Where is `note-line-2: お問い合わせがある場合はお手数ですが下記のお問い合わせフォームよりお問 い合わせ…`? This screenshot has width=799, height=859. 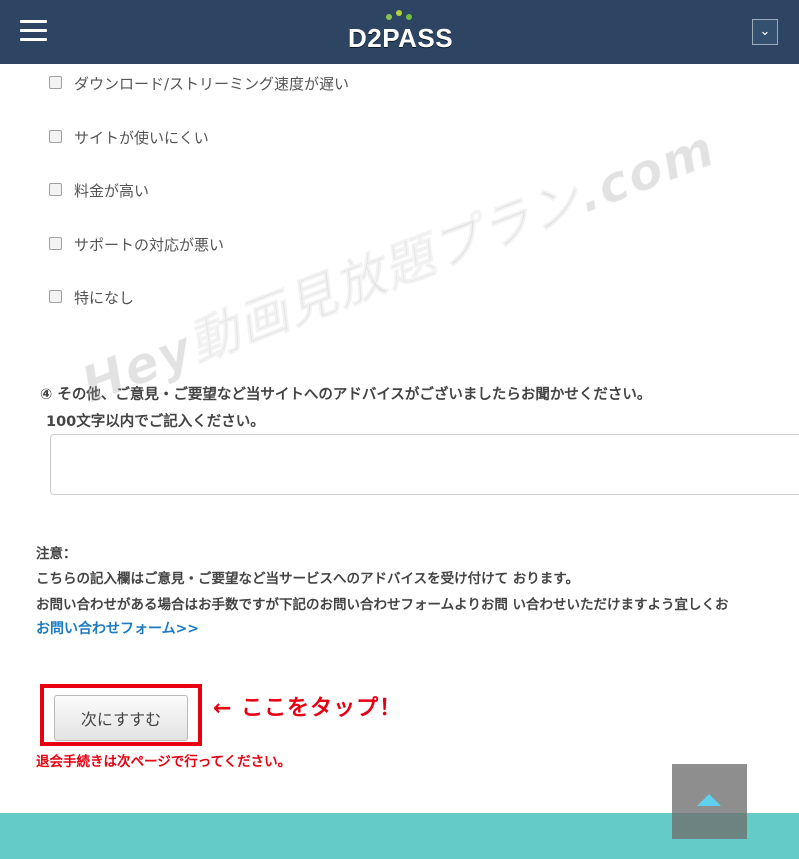 note-line-2: お問い合わせがある場合はお手数ですが下記のお問い合わせフォームよりお問 い合わせ… is located at coordinates (382, 605).